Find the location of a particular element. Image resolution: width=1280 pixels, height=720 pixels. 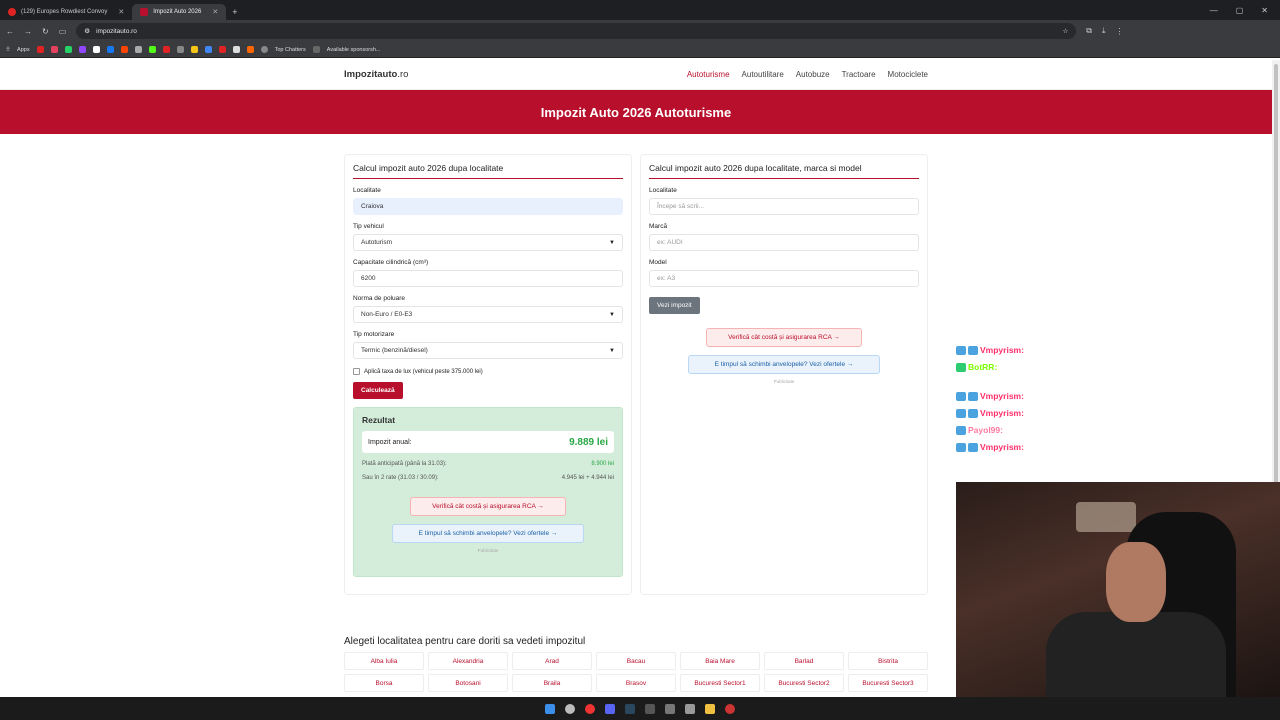

city-link: Bistrita is located at coordinates (888, 661).